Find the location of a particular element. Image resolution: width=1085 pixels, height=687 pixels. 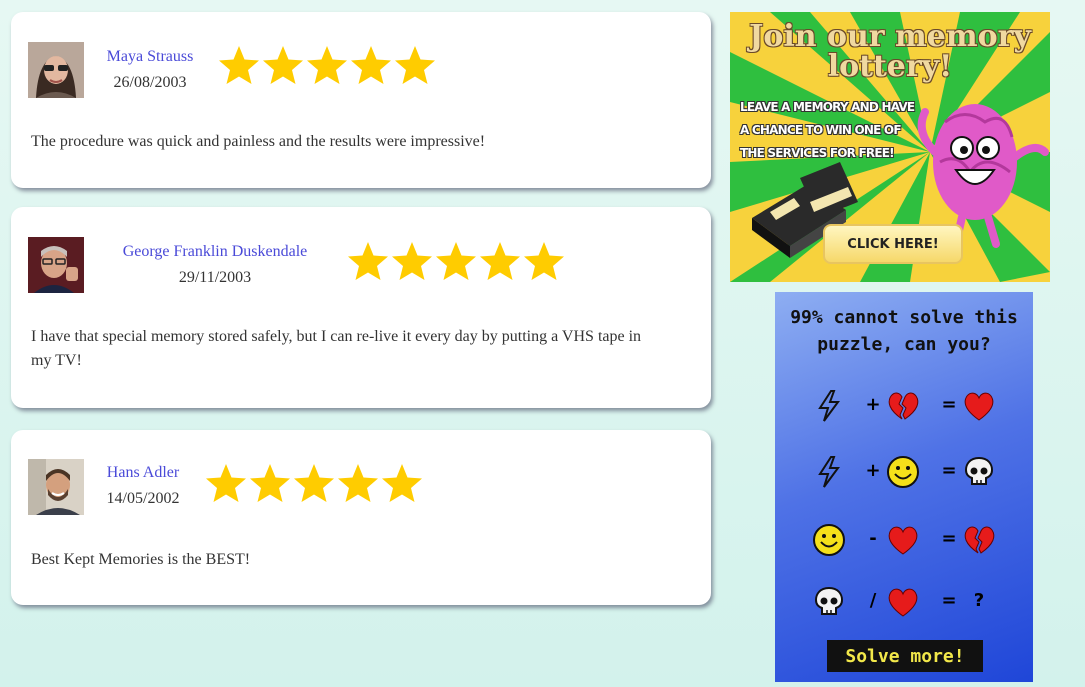

equation-row: - = is located at coordinates (906, 542).